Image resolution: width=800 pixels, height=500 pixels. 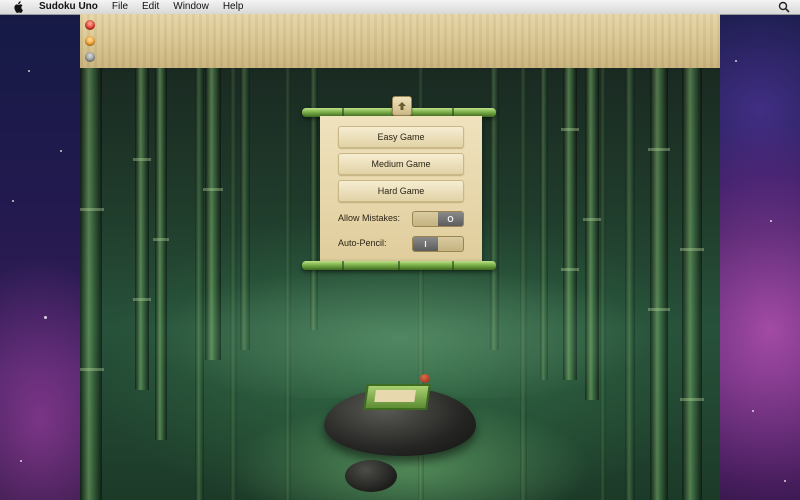 What do you see at coordinates (401, 137) in the screenshot?
I see `easy-game-button: Easy Game` at bounding box center [401, 137].